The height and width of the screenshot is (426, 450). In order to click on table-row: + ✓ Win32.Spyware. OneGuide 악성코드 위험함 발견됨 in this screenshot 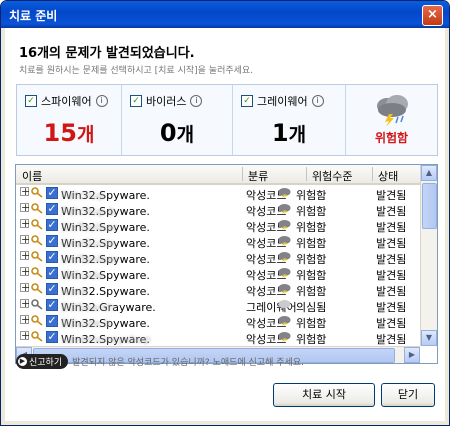, I will do `click(218, 241)`.